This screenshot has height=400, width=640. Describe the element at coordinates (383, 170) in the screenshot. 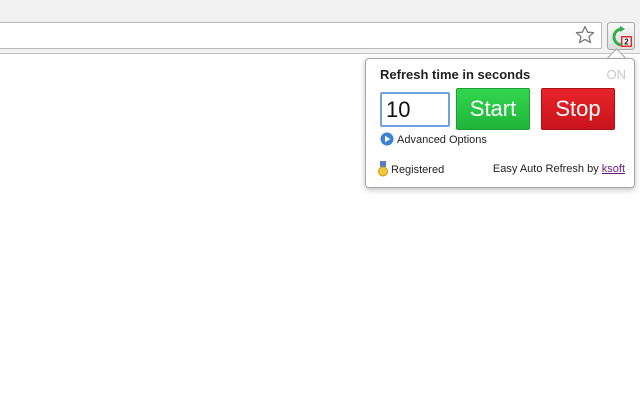

I see `medal-icon` at that location.